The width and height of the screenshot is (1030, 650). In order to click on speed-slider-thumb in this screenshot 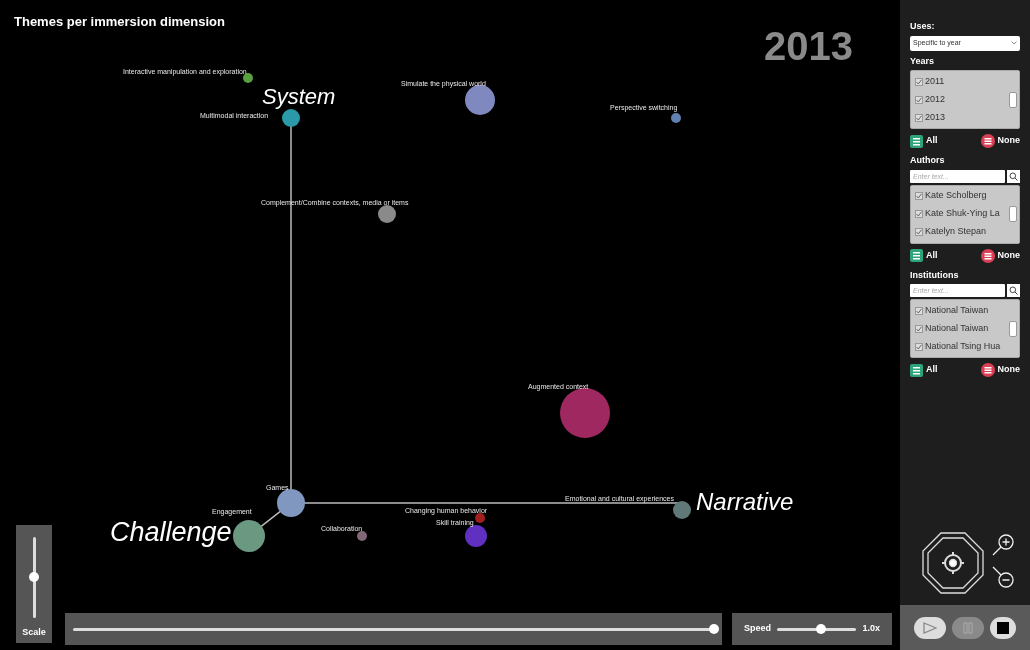, I will do `click(820, 629)`.